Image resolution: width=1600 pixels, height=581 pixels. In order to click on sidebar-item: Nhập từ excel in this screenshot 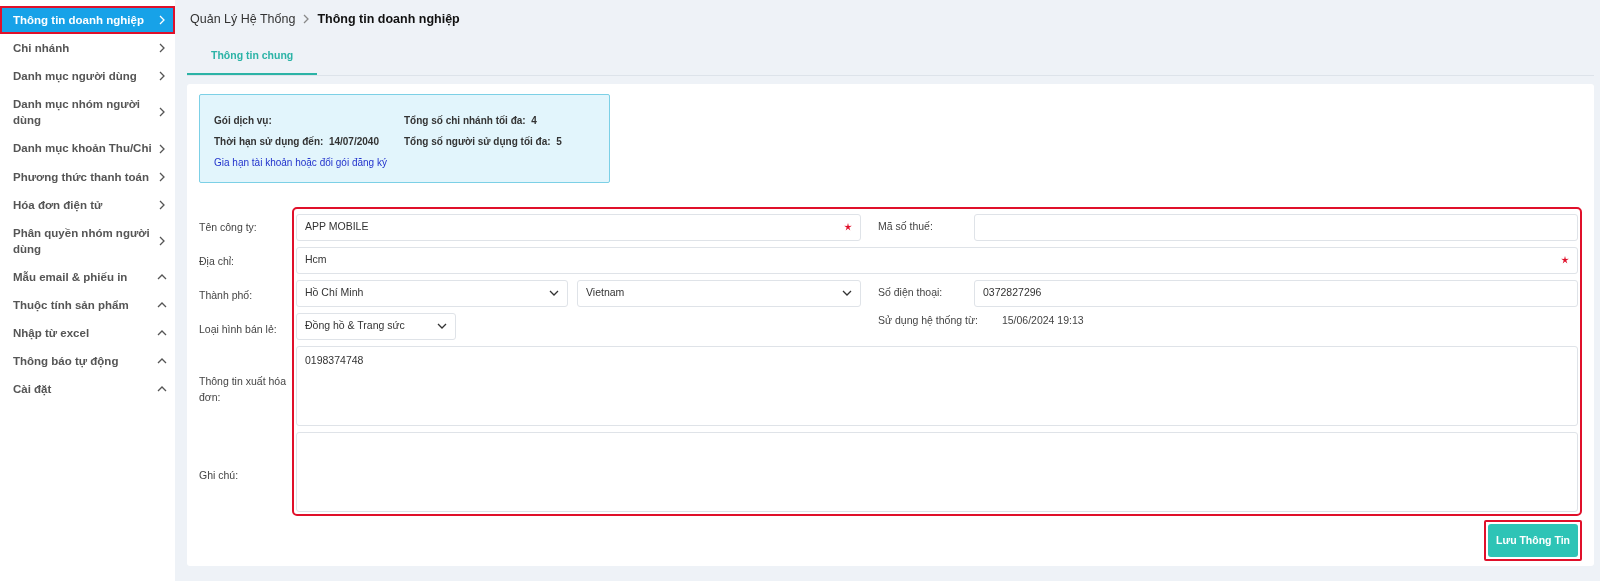, I will do `click(87, 333)`.